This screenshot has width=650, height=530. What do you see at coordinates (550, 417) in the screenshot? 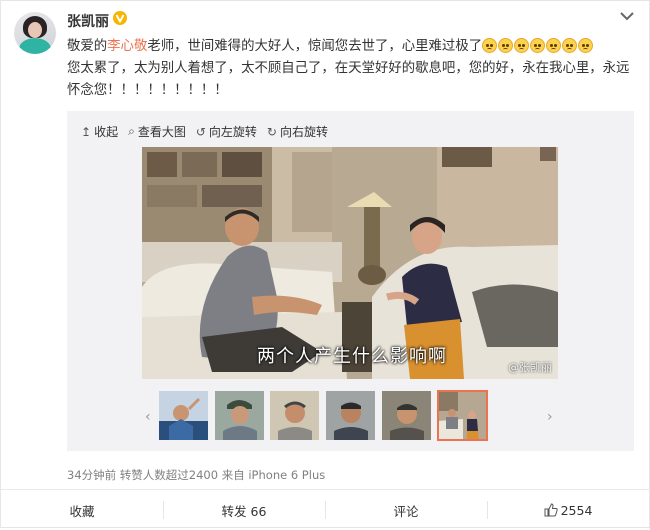
I see `next-arrow-icon: ›` at bounding box center [550, 417].